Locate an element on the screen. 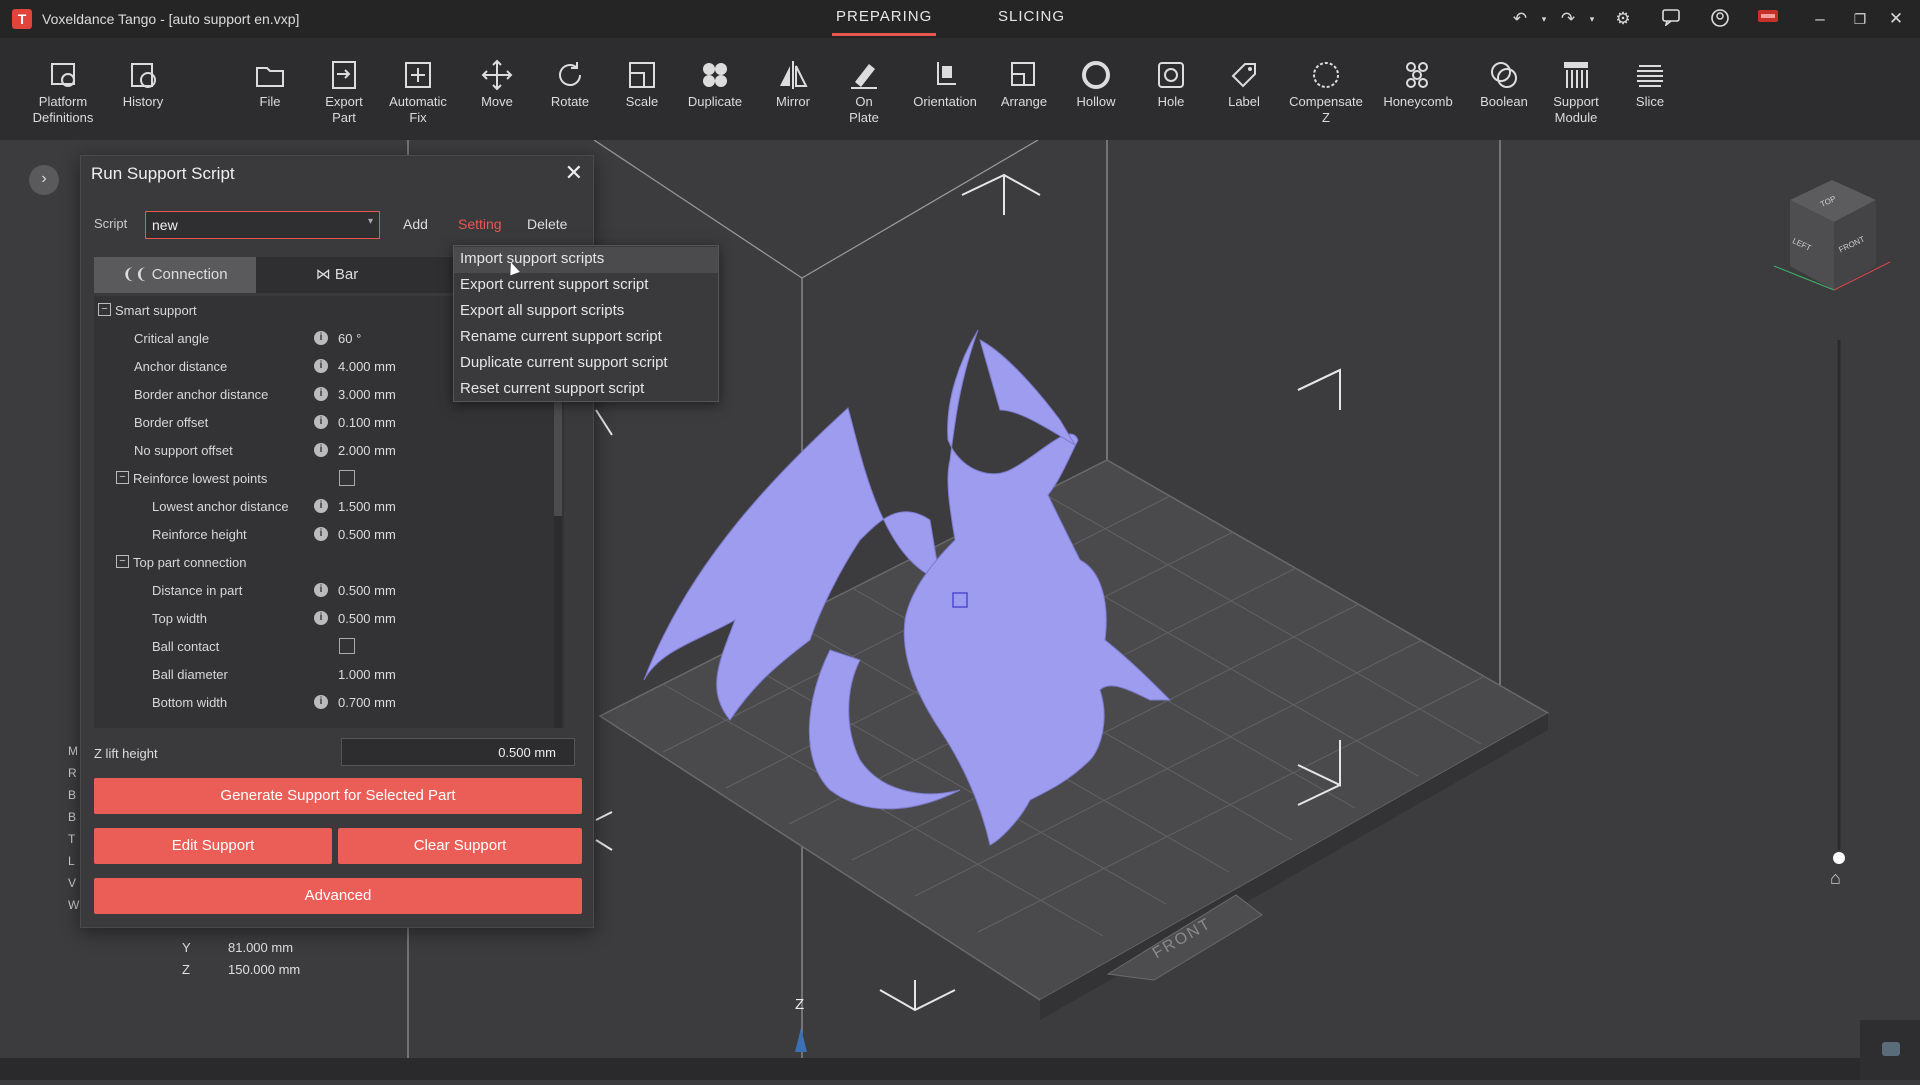 This screenshot has width=1920, height=1085. tool-support-module: Support Module is located at coordinates (1576, 92).